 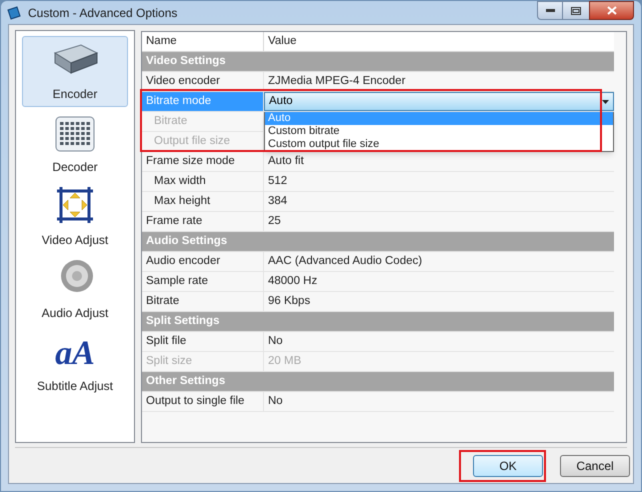 I want to click on property-value: Auto fit, so click(x=286, y=161).